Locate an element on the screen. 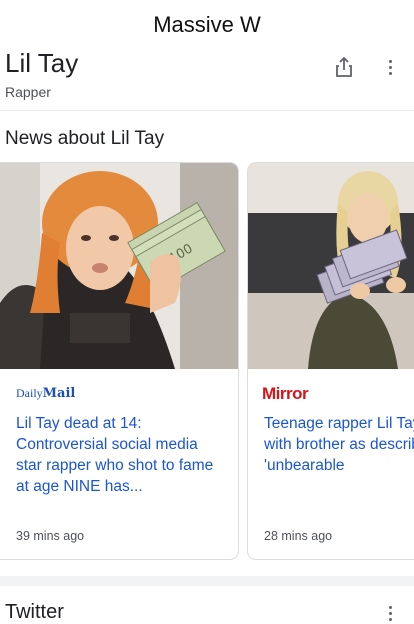 The width and height of the screenshot is (414, 624). twitter-more-options-button is located at coordinates (390, 613).